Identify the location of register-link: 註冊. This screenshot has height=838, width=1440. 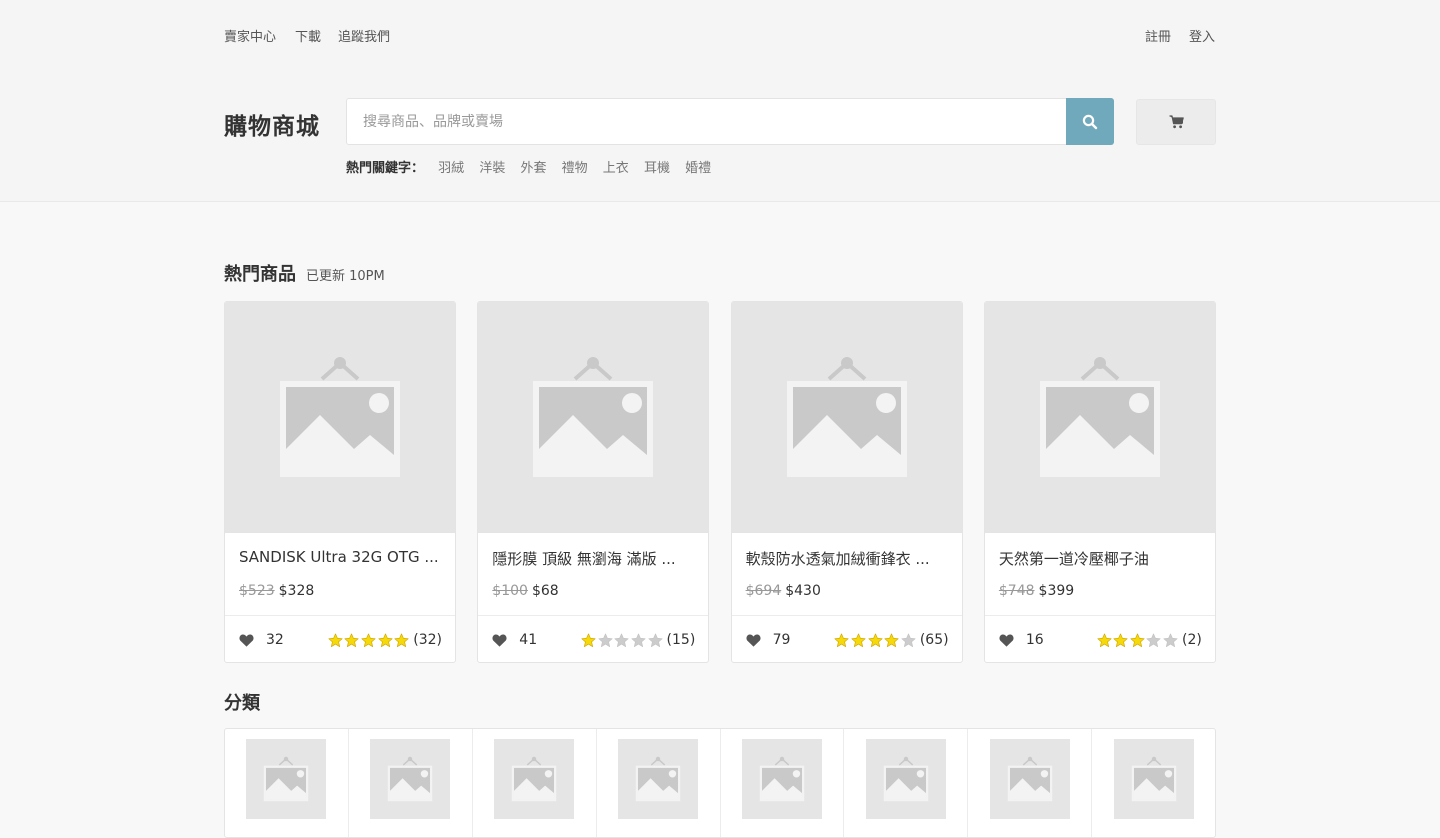
(1158, 35).